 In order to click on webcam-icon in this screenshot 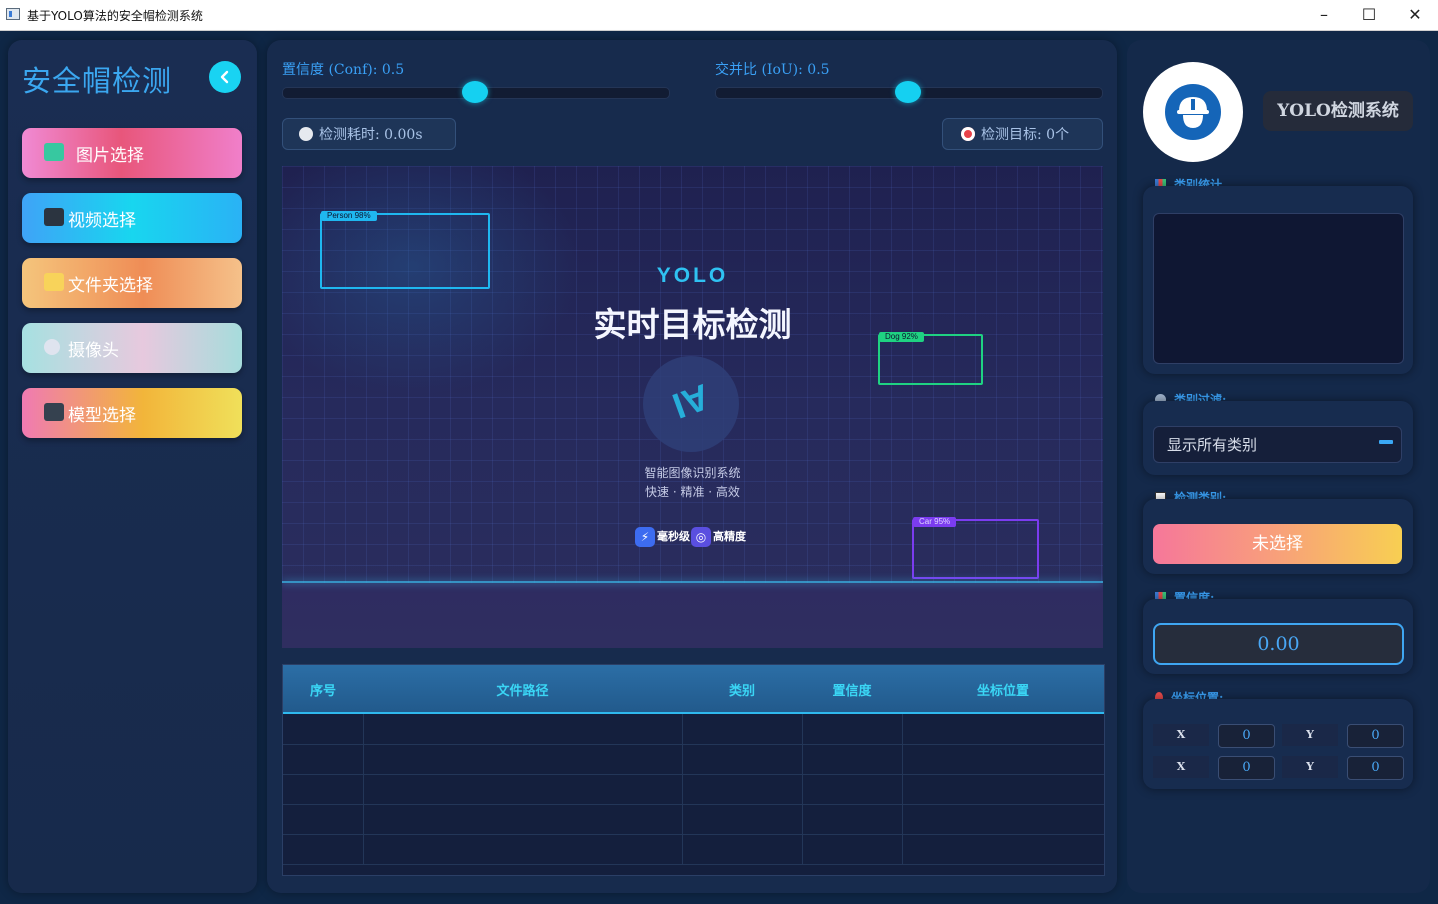, I will do `click(52, 347)`.